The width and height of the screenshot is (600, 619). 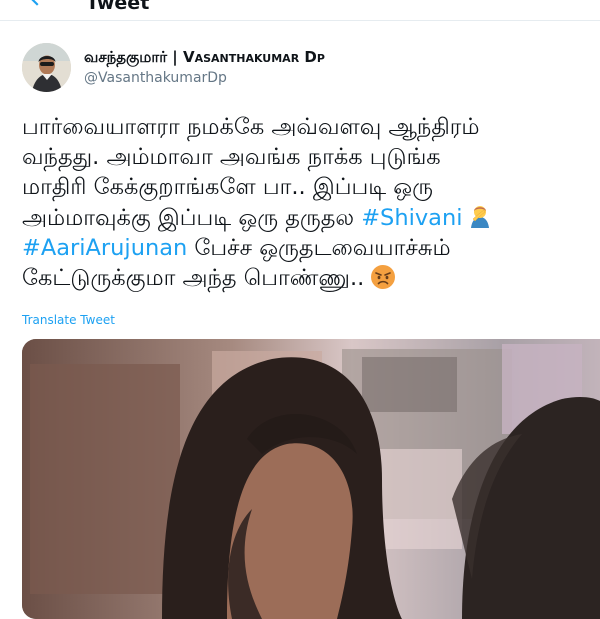 What do you see at coordinates (227, 187) in the screenshot?
I see `tweet-line: மாதிரி கேக்குறாங்களே பா.. இப்படி ஒரு` at bounding box center [227, 187].